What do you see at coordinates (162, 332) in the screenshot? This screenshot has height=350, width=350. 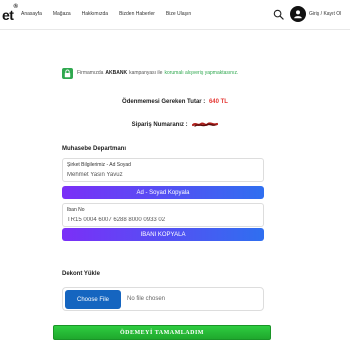 I see `complete-payment-button: ÖDEMEYİ TAMAMLADIM` at bounding box center [162, 332].